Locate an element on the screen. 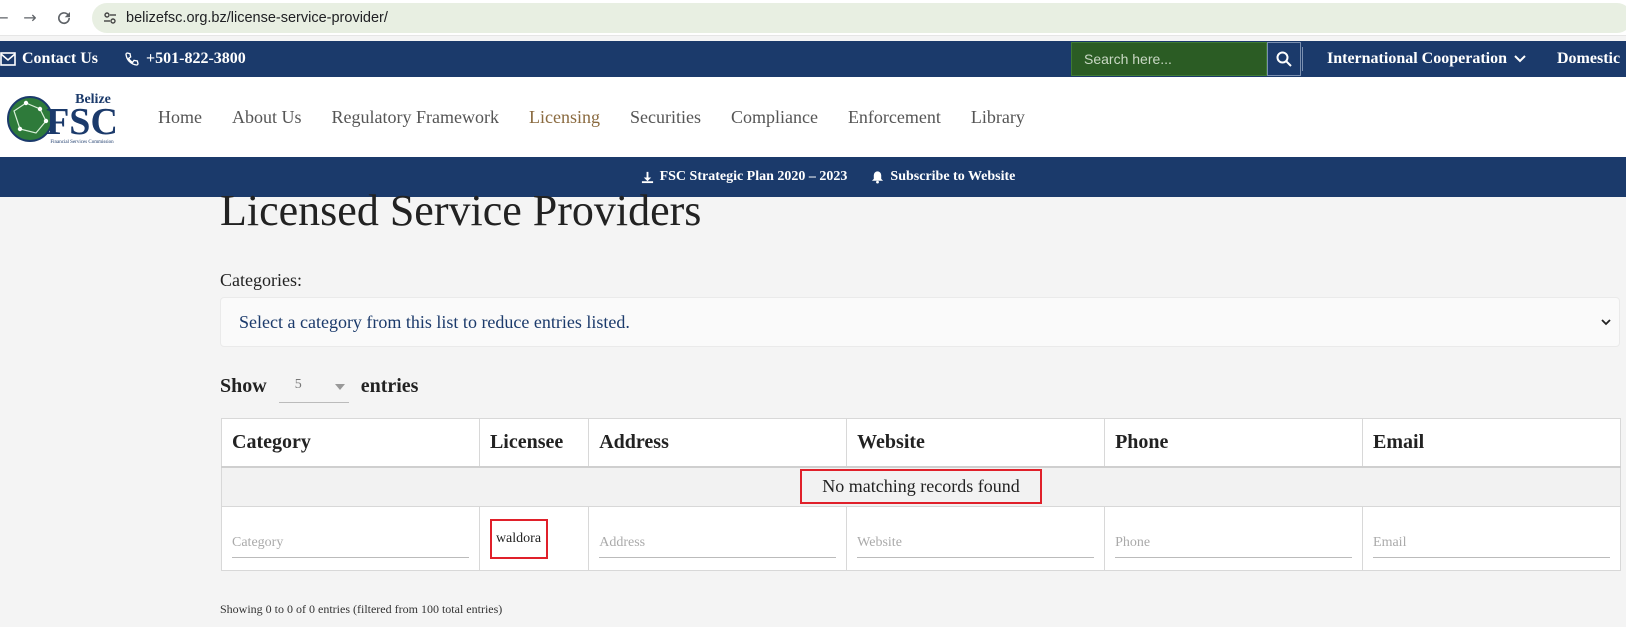  domestic-label: Domestic is located at coordinates (1589, 58).